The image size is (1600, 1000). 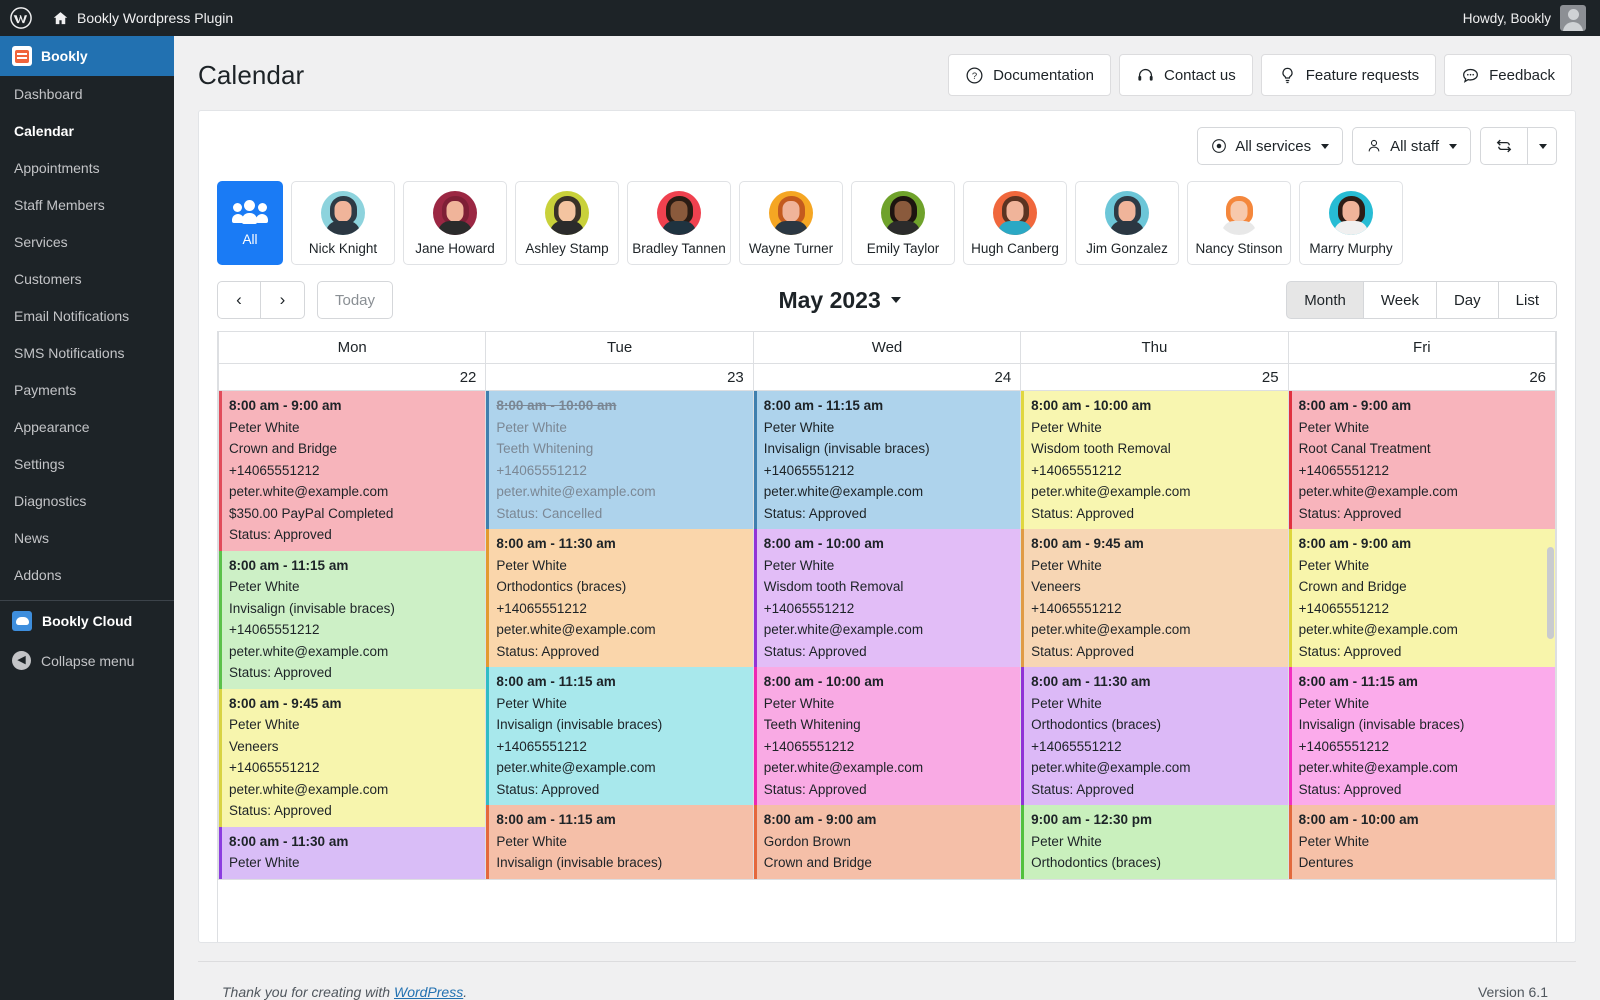 I want to click on event-customer: Peter White, so click(x=799, y=703).